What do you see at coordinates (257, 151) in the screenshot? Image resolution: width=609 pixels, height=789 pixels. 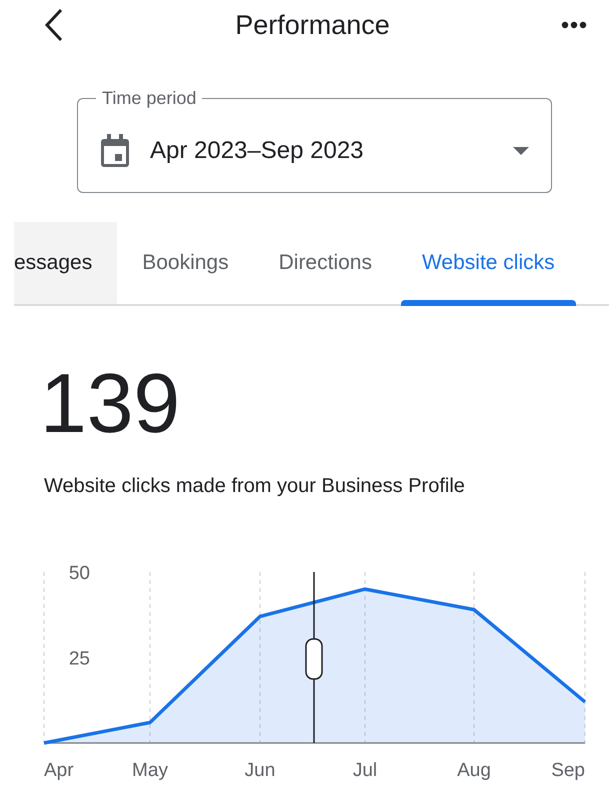 I see `field-value: Apr 2023–Sep 2023` at bounding box center [257, 151].